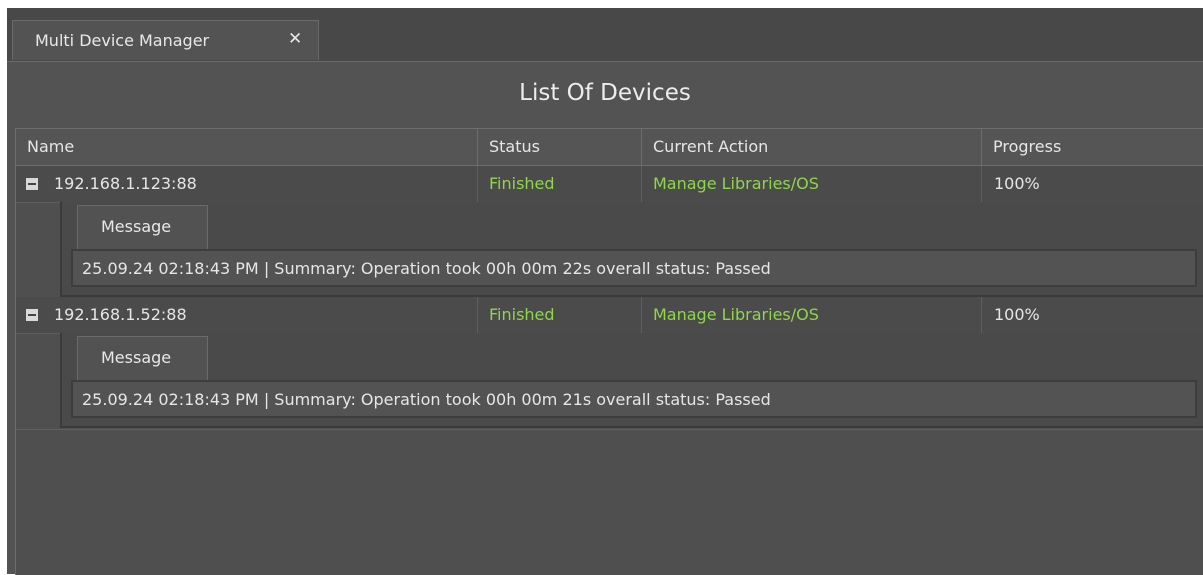 This screenshot has height=575, width=1203. What do you see at coordinates (295, 39) in the screenshot?
I see `close-icon: ✕` at bounding box center [295, 39].